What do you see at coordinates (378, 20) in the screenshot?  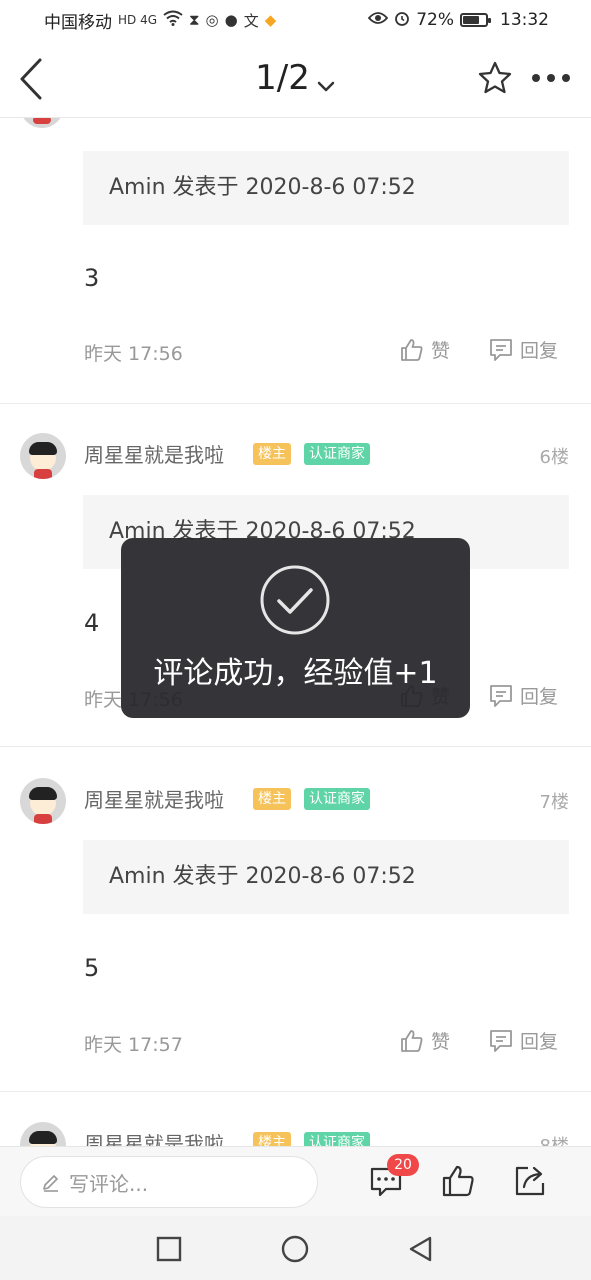 I see `eye-icon` at bounding box center [378, 20].